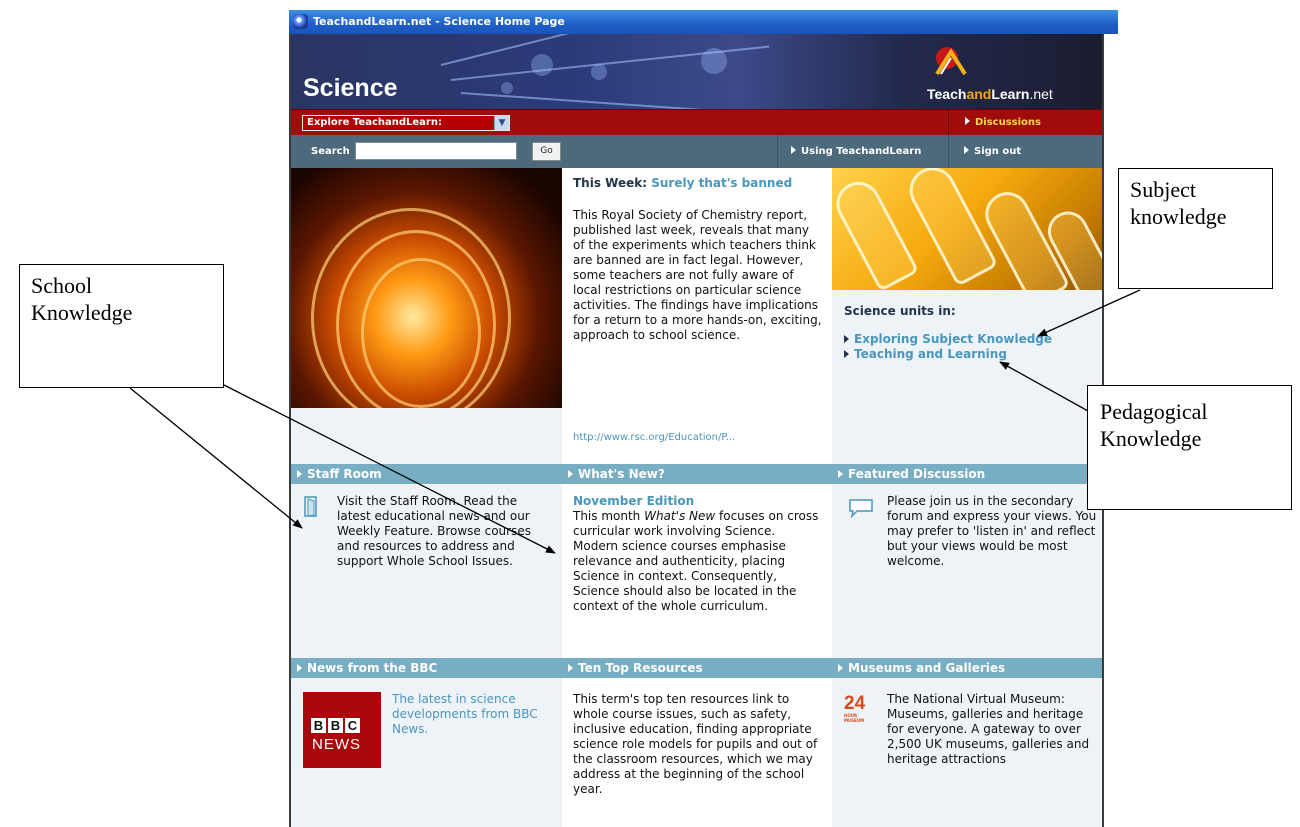 Image resolution: width=1300 pixels, height=827 pixels. What do you see at coordinates (703, 22) in the screenshot?
I see `window-titlebar: TeachandLearn.net - Science Home Page` at bounding box center [703, 22].